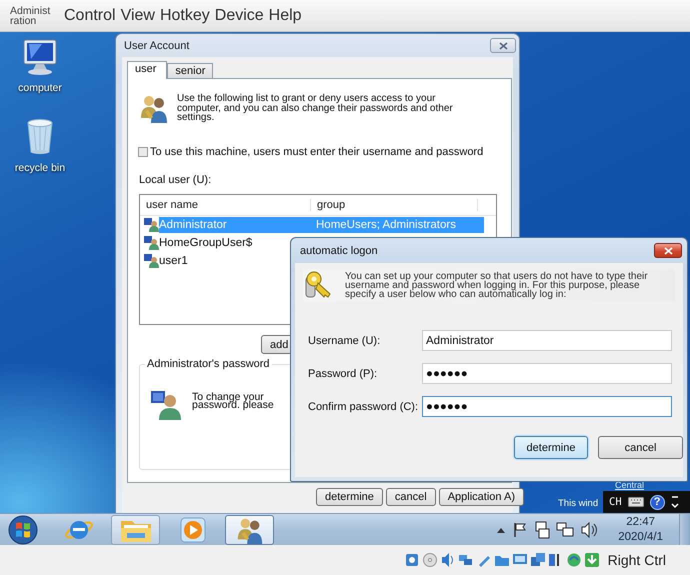  I want to click on table-cell-text: Administrator, so click(193, 225).